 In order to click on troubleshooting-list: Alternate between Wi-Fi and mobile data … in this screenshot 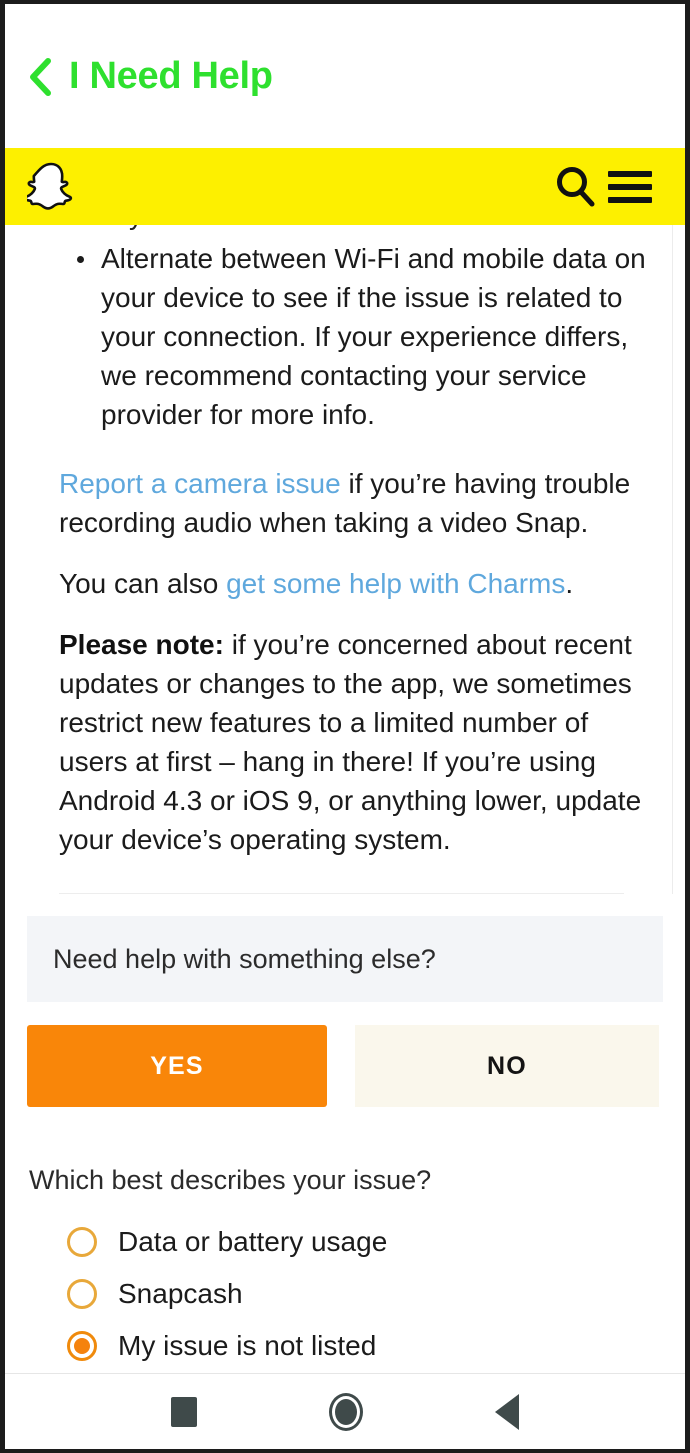, I will do `click(341, 336)`.